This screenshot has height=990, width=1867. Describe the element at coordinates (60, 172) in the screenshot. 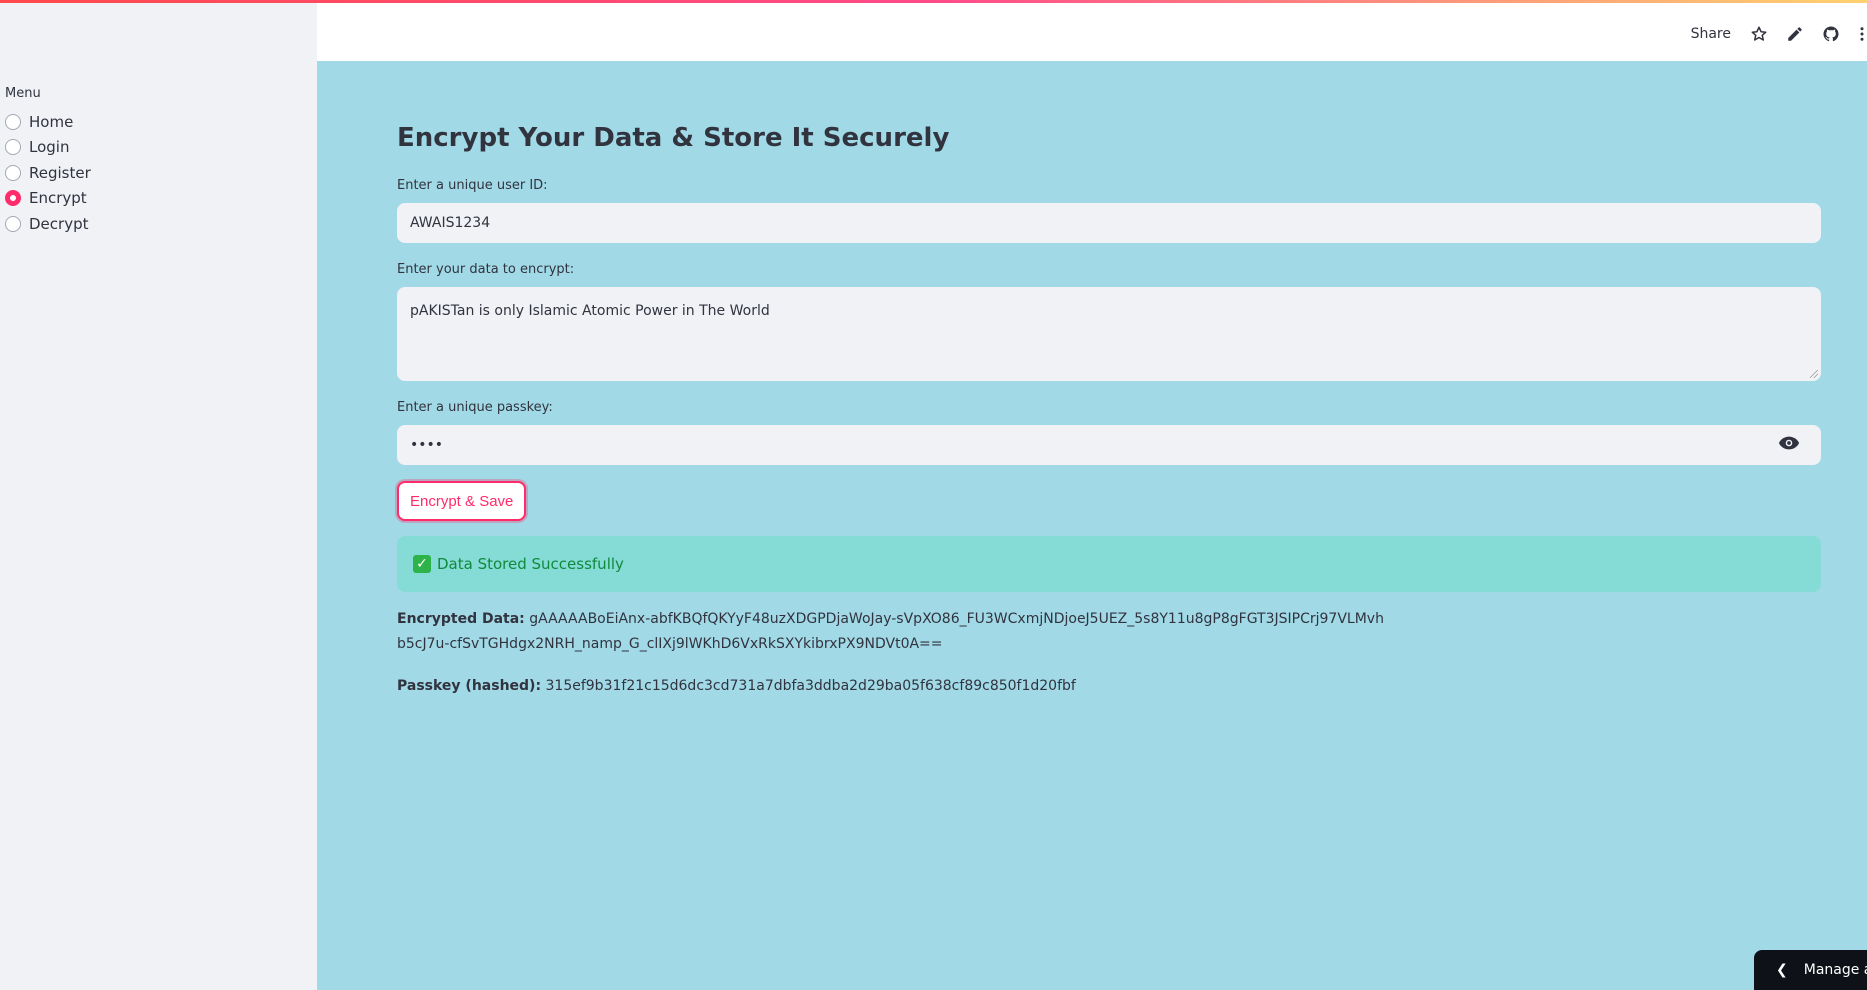

I see `menu-option-label: Register` at that location.